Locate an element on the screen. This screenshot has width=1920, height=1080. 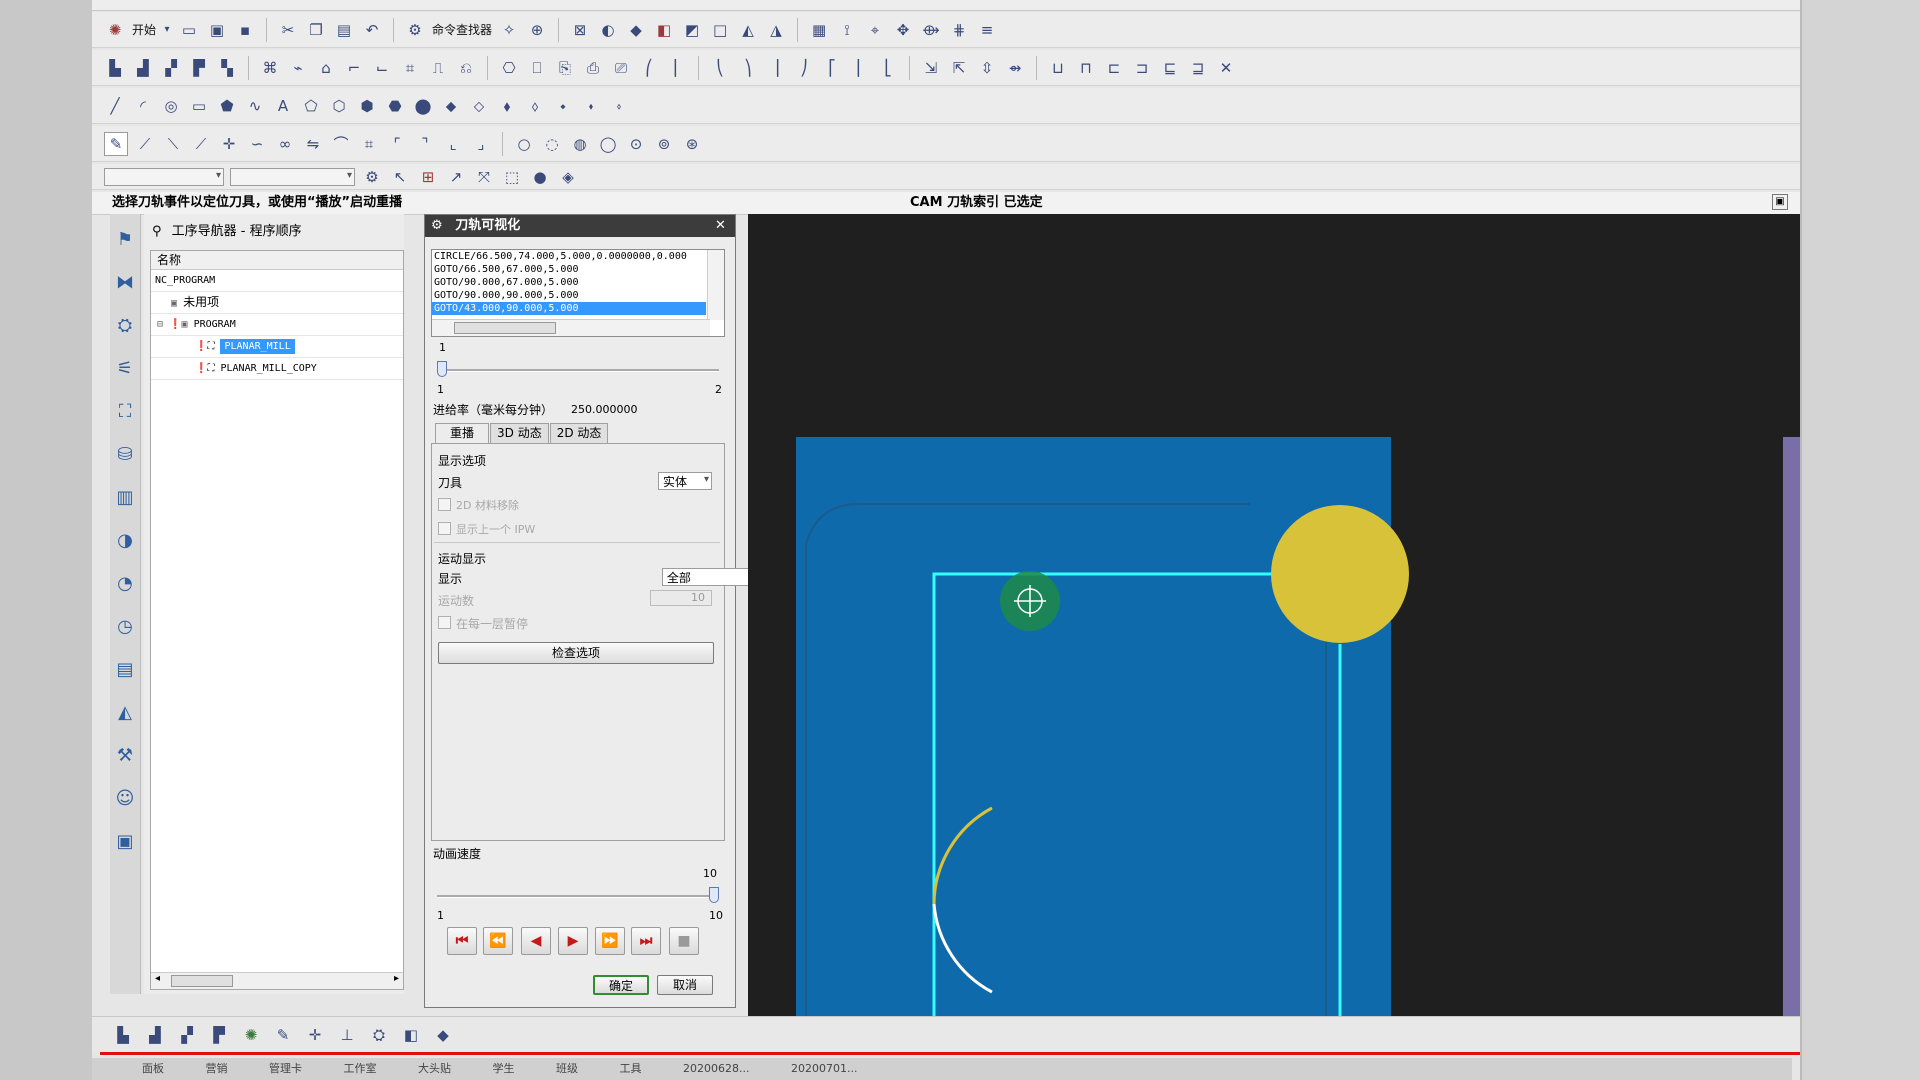
project-curve-icon: ⬡ is located at coordinates (339, 106).